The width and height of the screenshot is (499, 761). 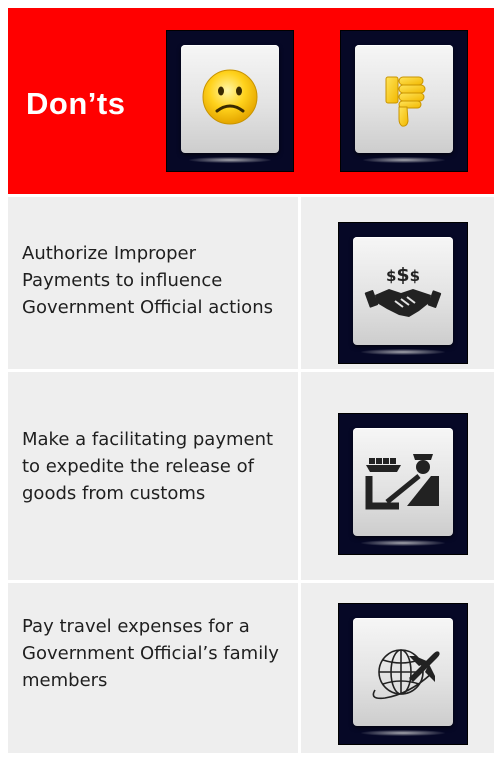 I want to click on sad-face-icon, so click(x=230, y=97).